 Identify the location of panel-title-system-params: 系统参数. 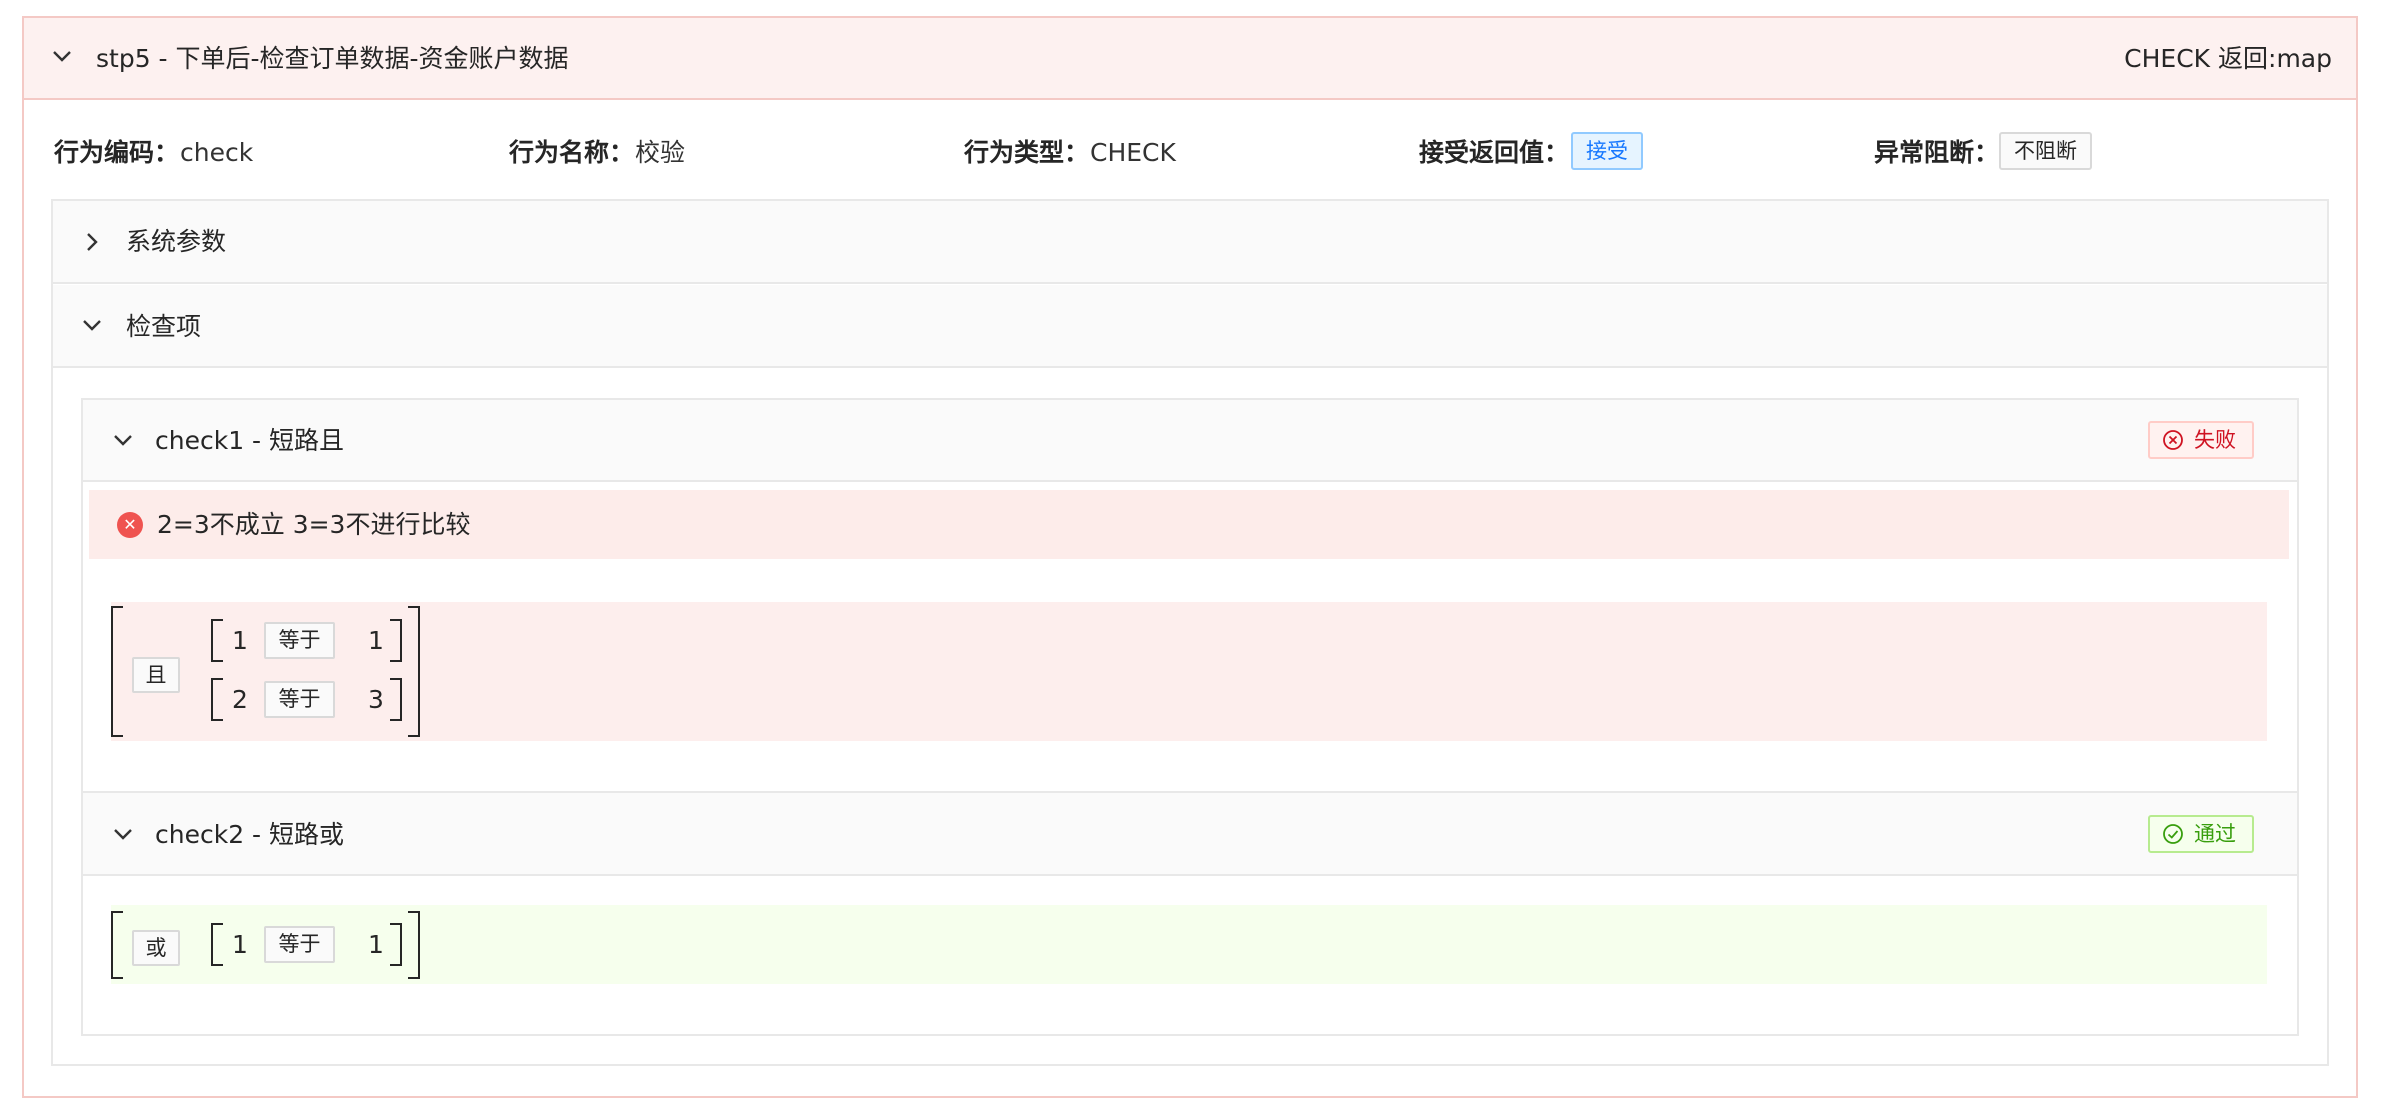
(176, 241).